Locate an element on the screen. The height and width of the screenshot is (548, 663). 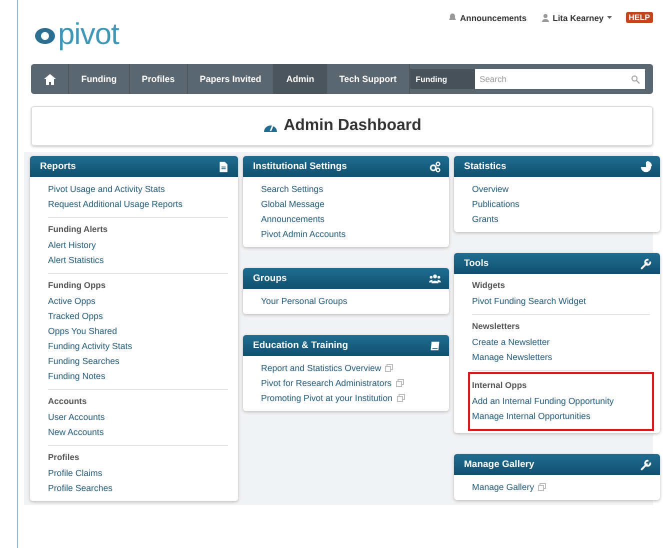
panel-link: New Accounts is located at coordinates (76, 431).